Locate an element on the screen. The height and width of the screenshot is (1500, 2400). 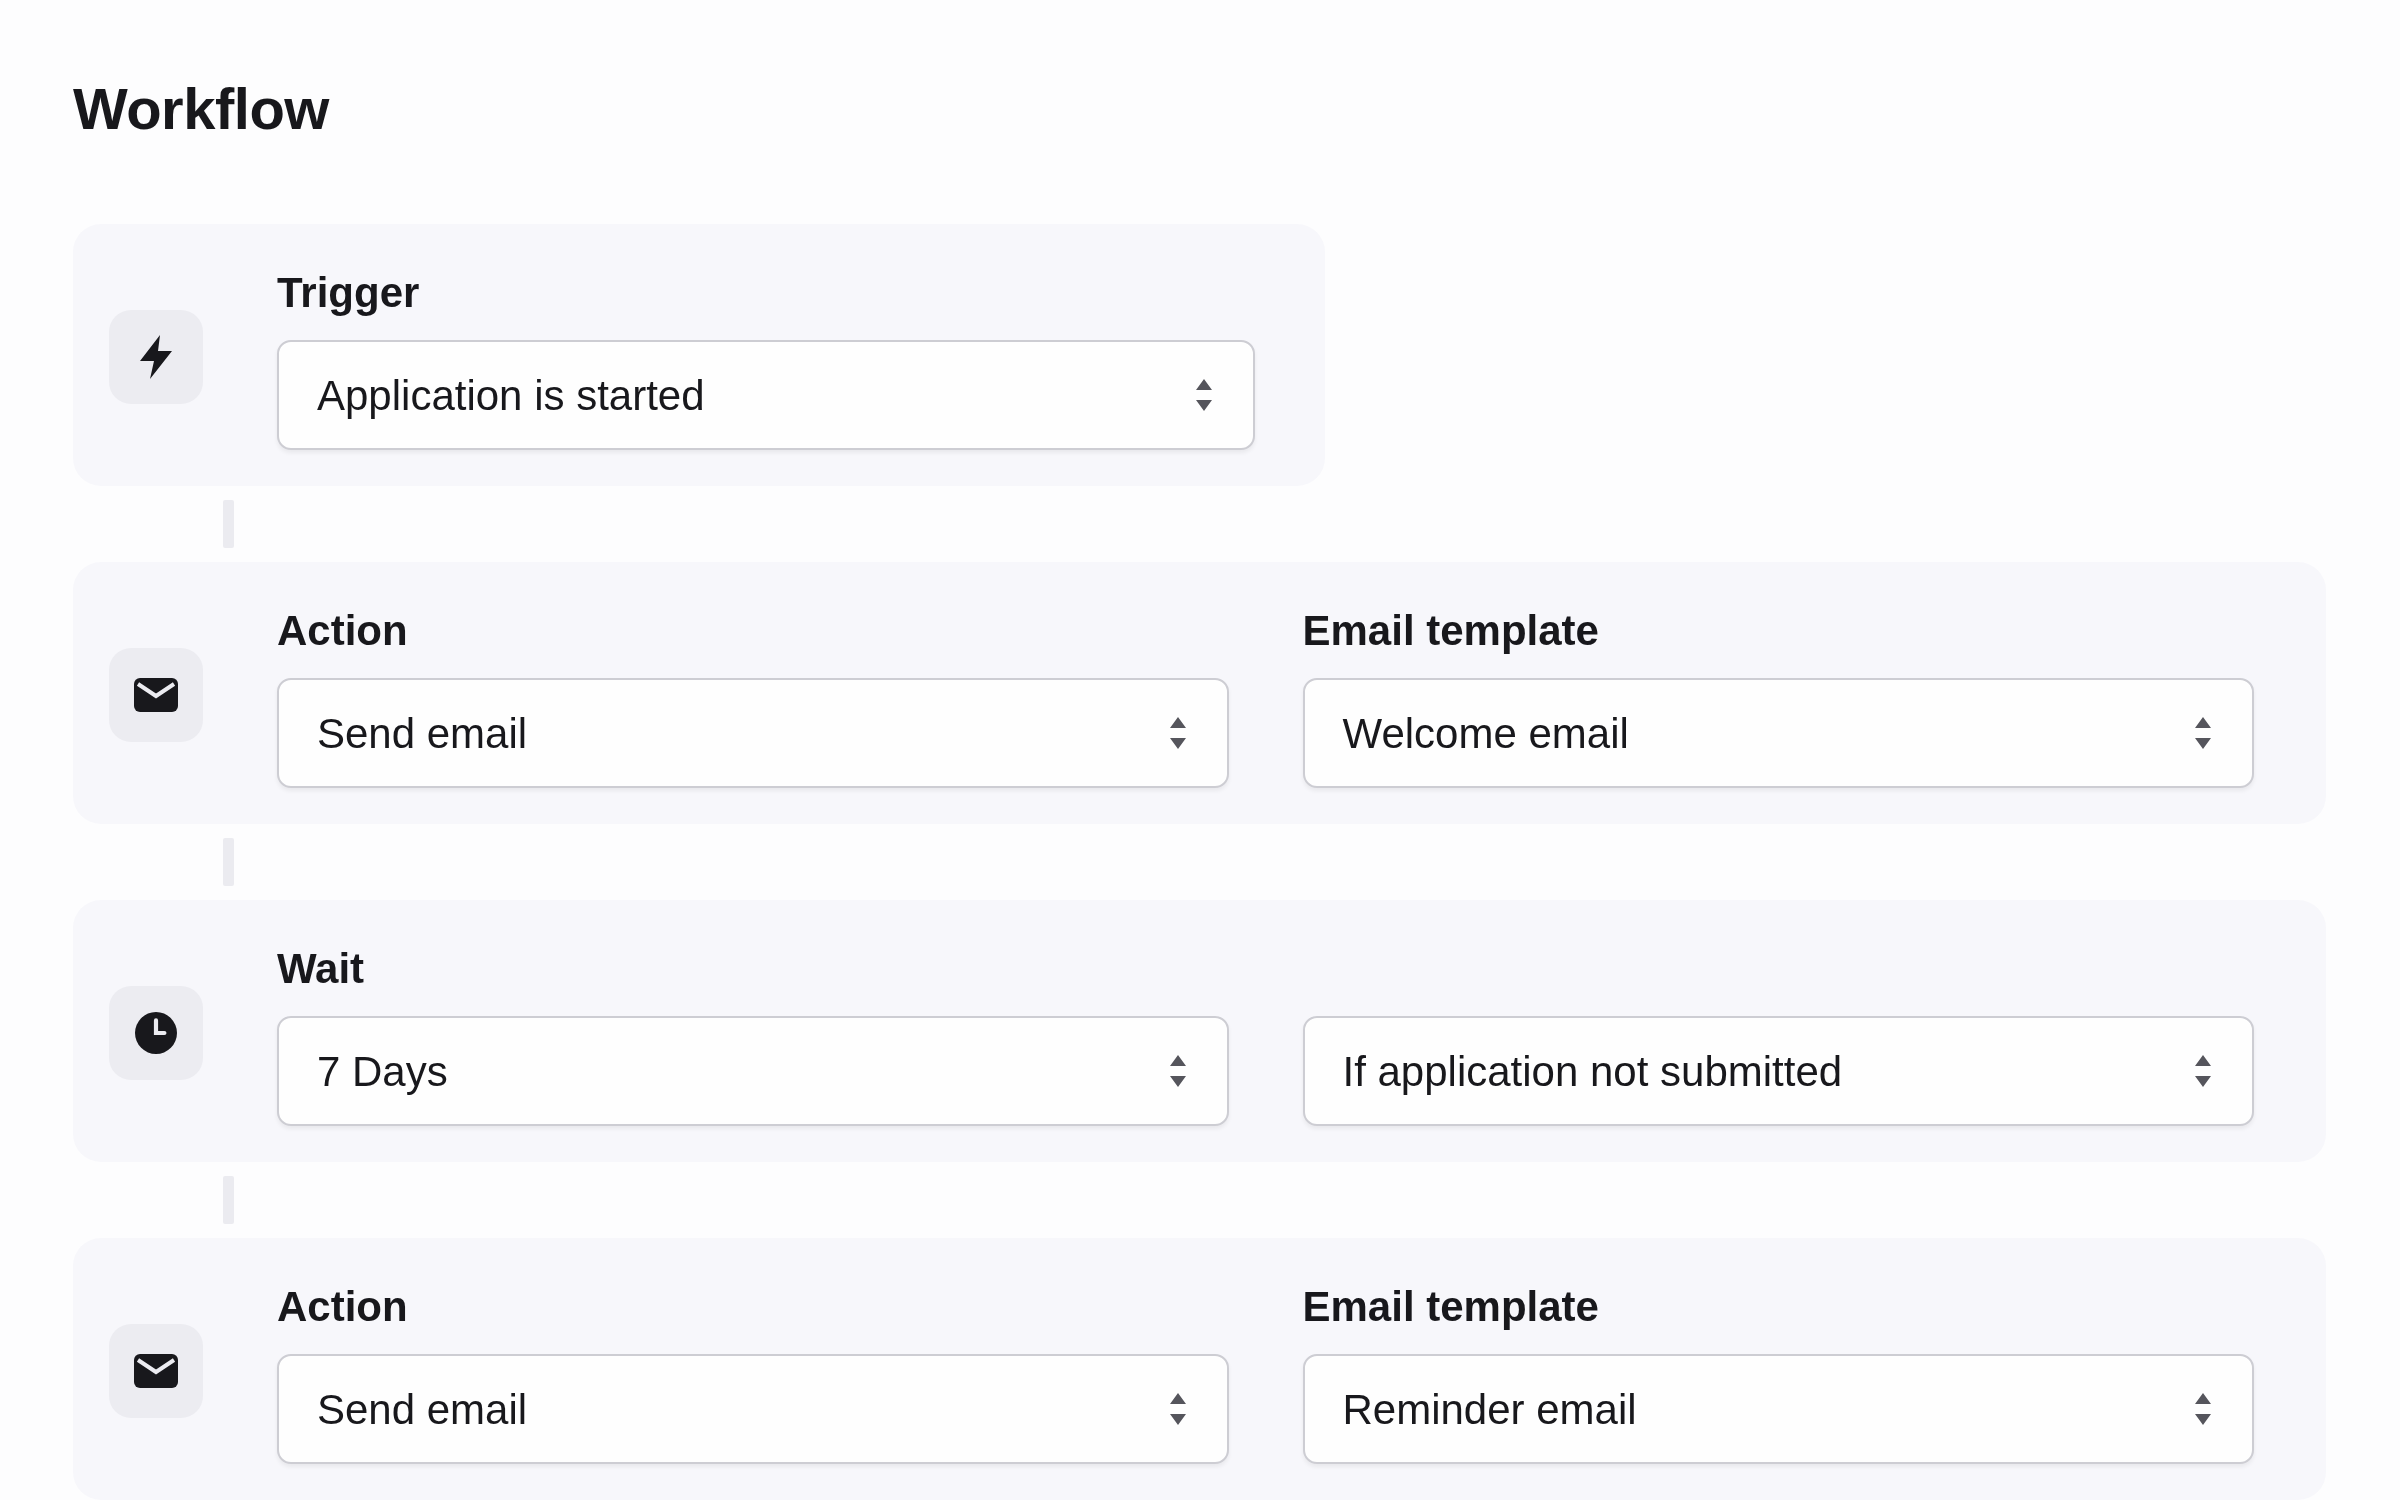
dropdown: Application is started is located at coordinates (766, 395).